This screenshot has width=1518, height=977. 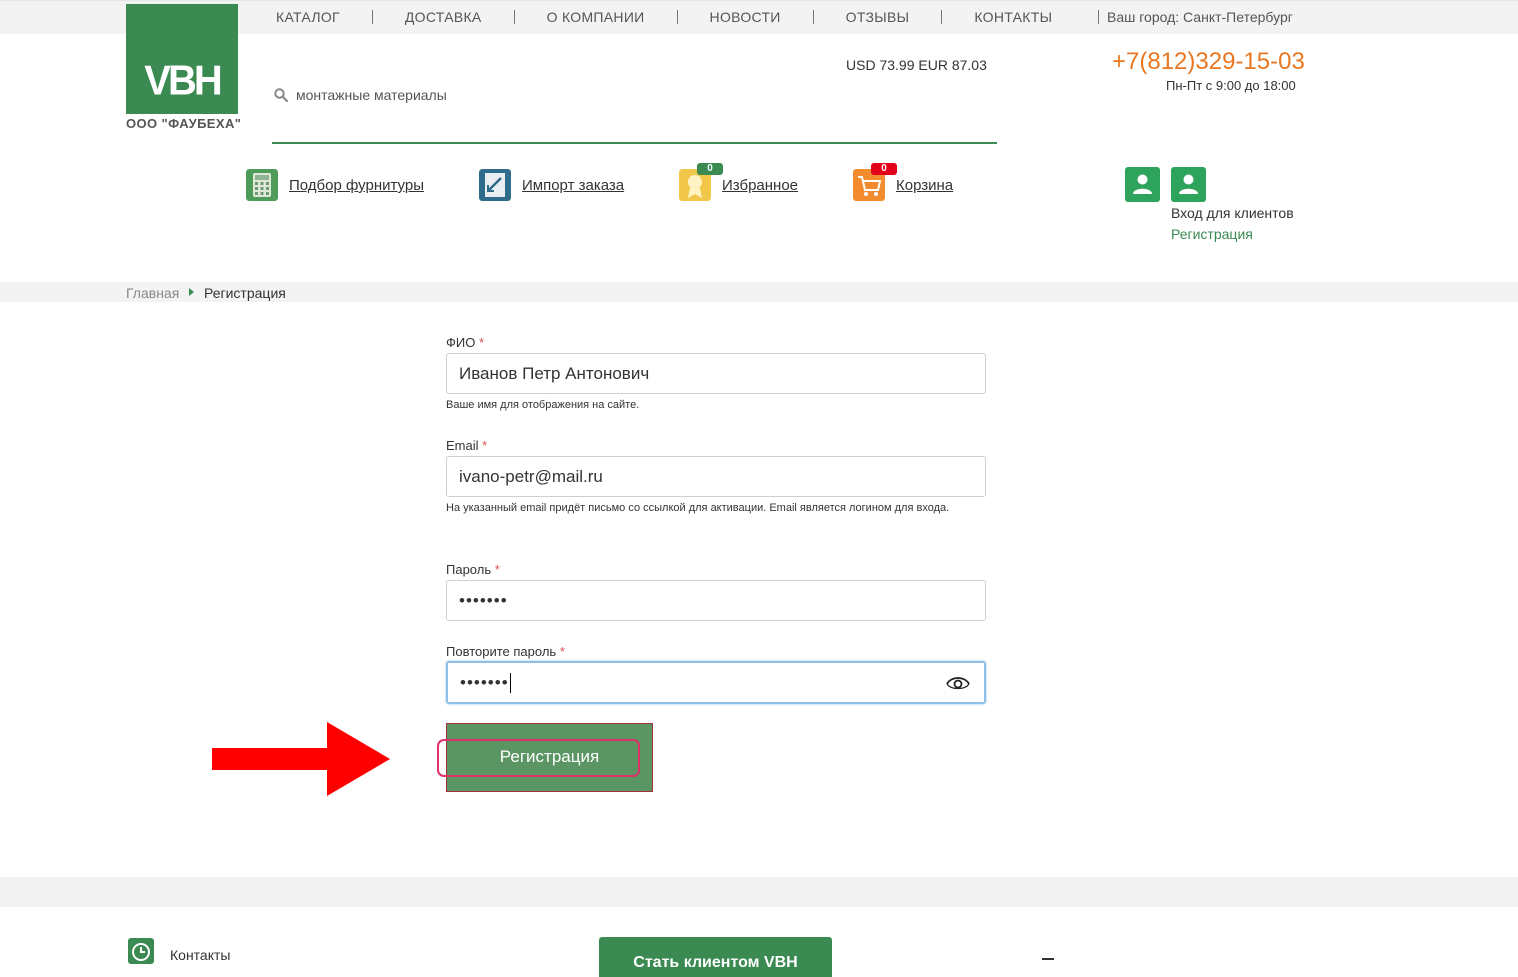 What do you see at coordinates (1013, 17) in the screenshot?
I see `nav-contacts: КОНТАКТЫ` at bounding box center [1013, 17].